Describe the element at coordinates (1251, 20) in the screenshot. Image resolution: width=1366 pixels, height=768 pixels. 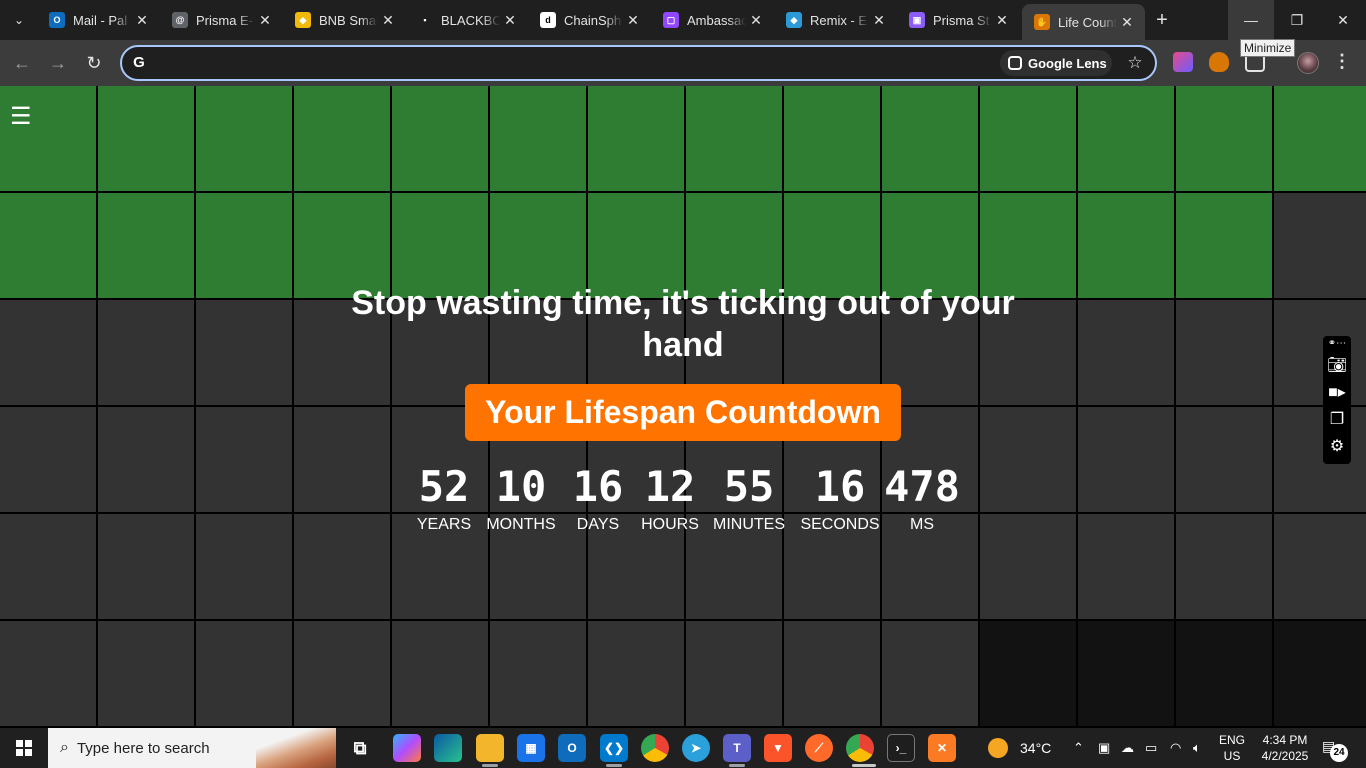
I see `minimize-button: —` at that location.